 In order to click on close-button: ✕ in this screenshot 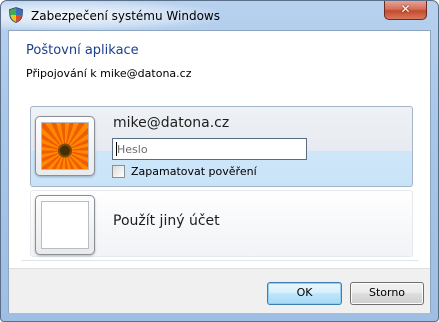, I will do `click(405, 10)`.